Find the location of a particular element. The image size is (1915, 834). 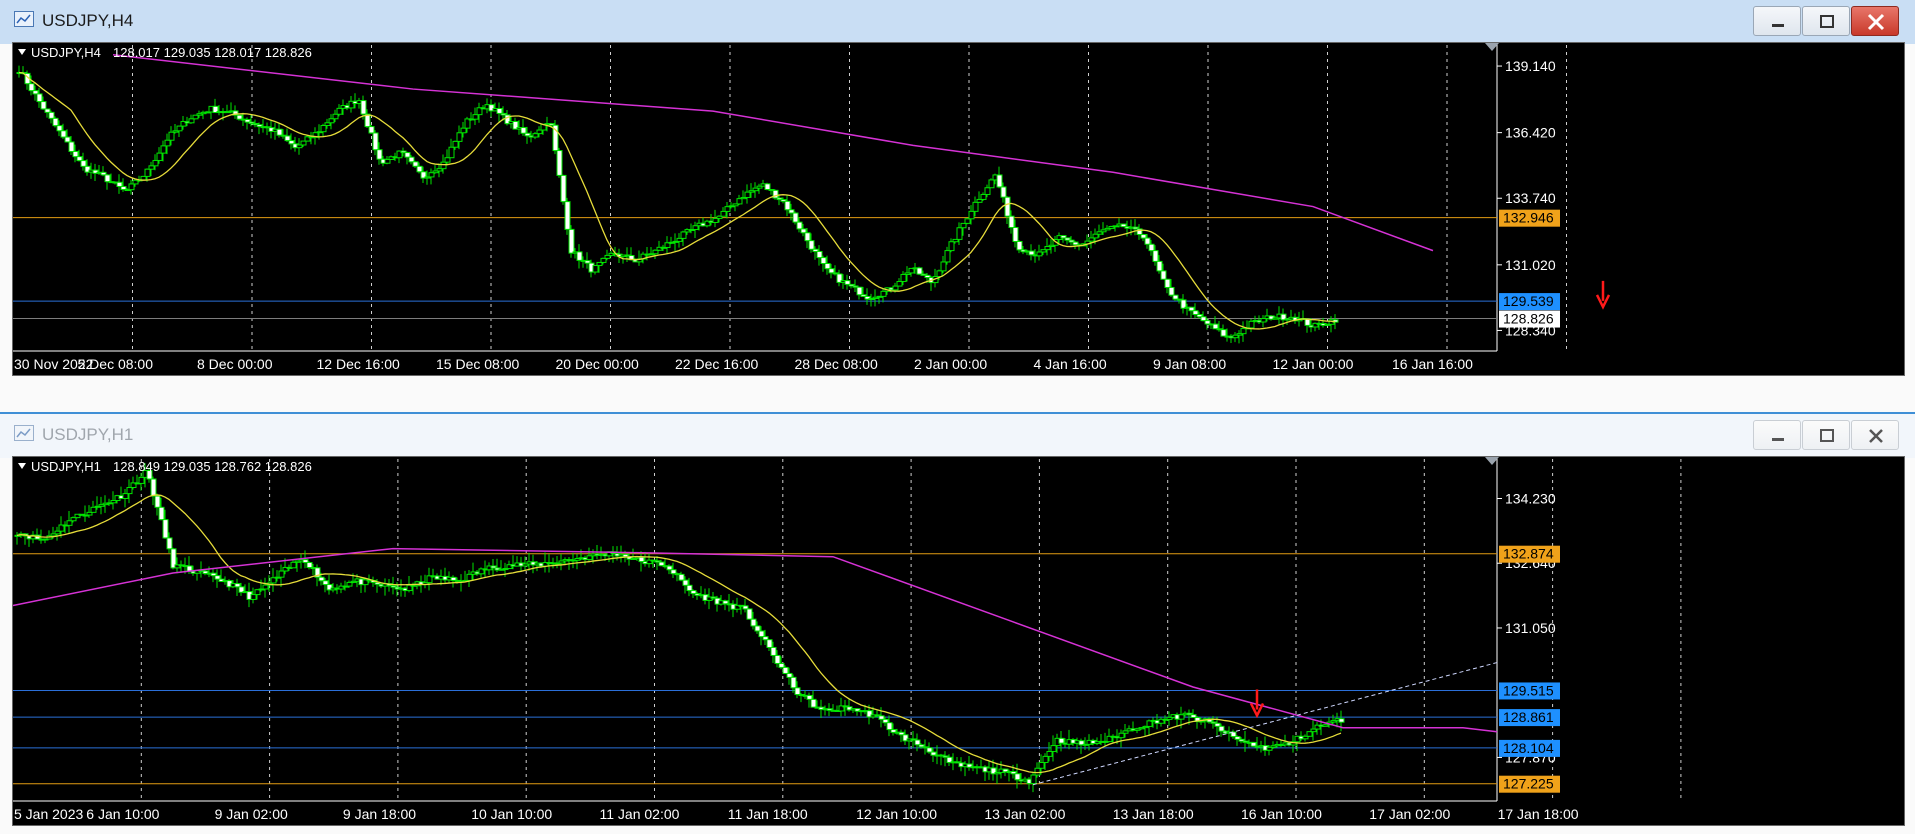

symbol-label: USDJPY,H1 is located at coordinates (66, 466).